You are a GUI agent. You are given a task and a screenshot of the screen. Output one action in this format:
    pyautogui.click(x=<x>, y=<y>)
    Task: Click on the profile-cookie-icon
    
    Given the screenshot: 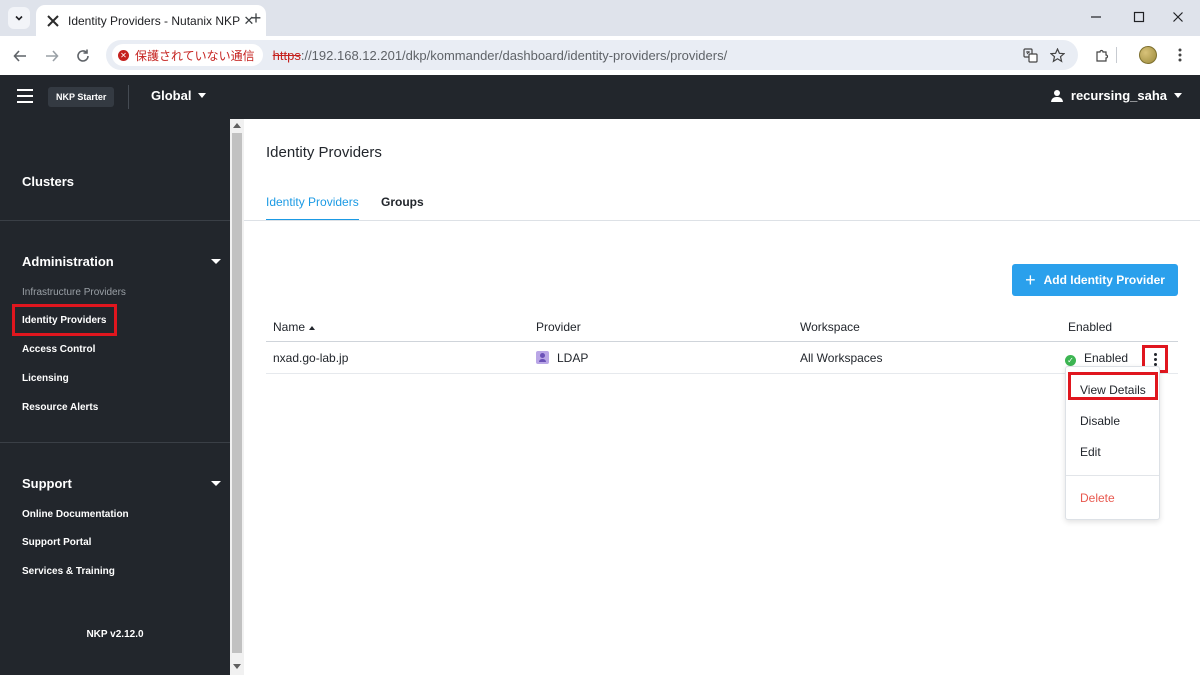 What is the action you would take?
    pyautogui.click(x=1148, y=55)
    